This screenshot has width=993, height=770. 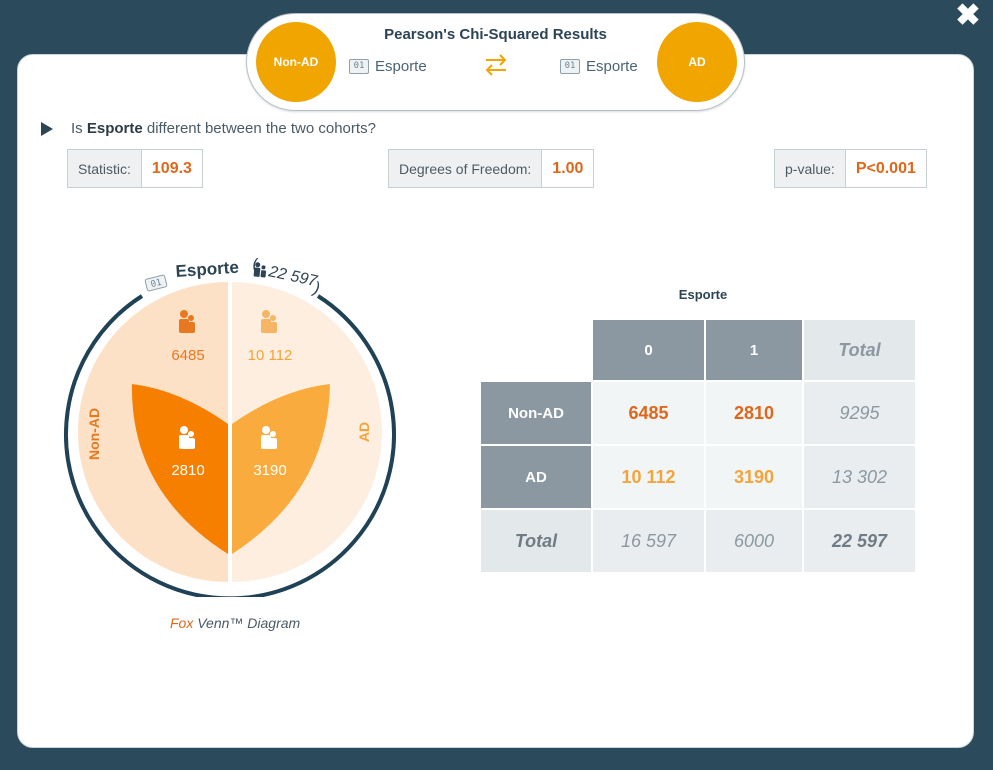 I want to click on cell-ad-total: 13 302, so click(x=859, y=477).